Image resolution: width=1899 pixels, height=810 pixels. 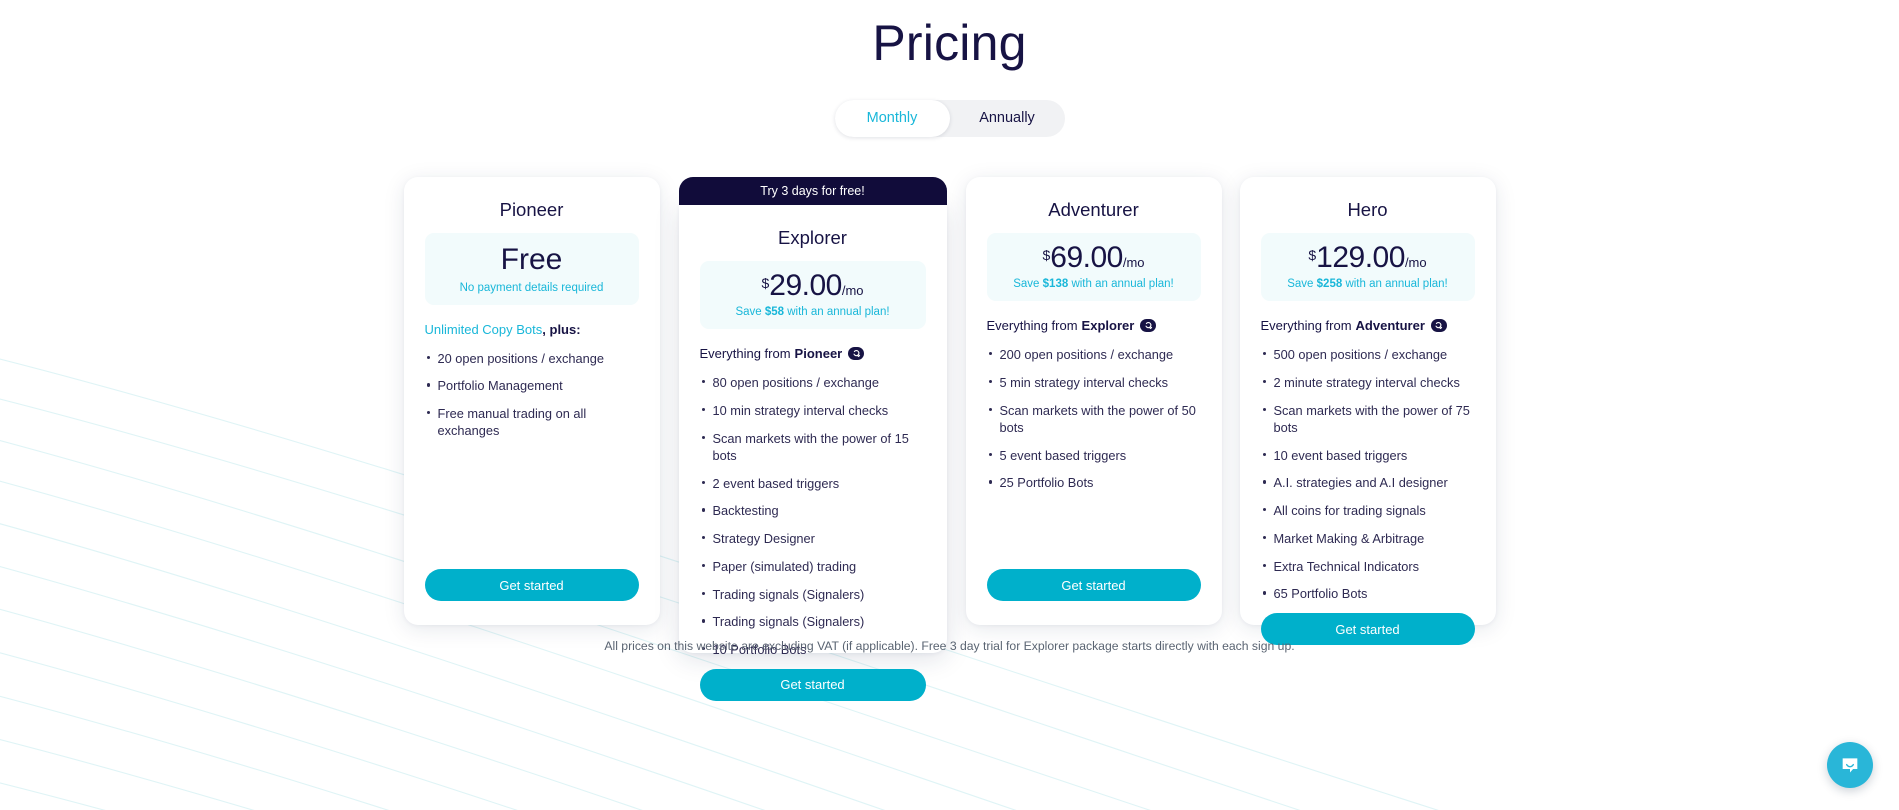 I want to click on list-item: 65 Portfolio Bots, so click(x=1368, y=593).